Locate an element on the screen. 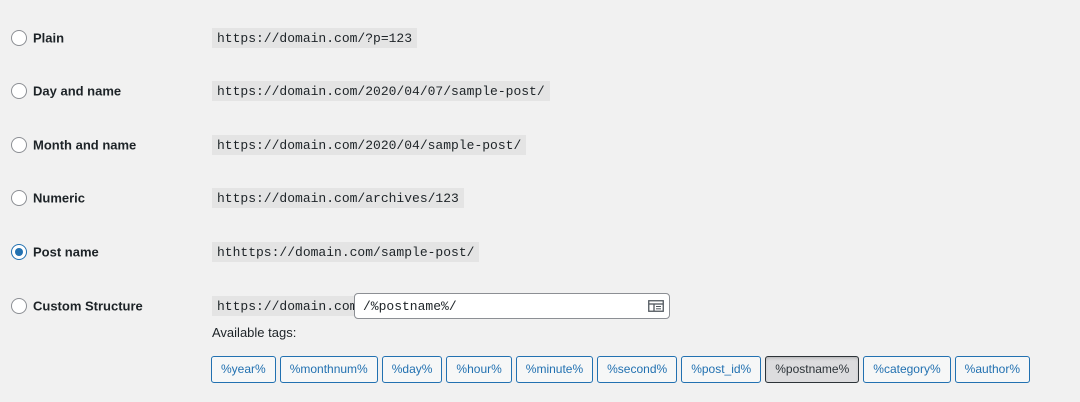 The image size is (1080, 402). available-tags-label: Available tags: is located at coordinates (254, 332).